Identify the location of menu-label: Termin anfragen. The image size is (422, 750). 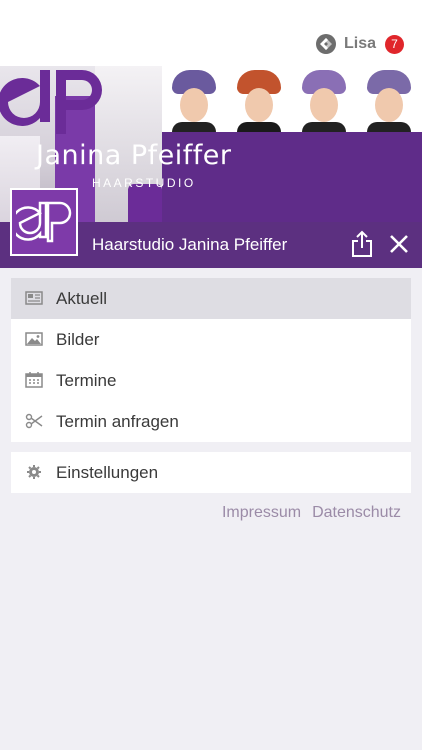
(117, 421).